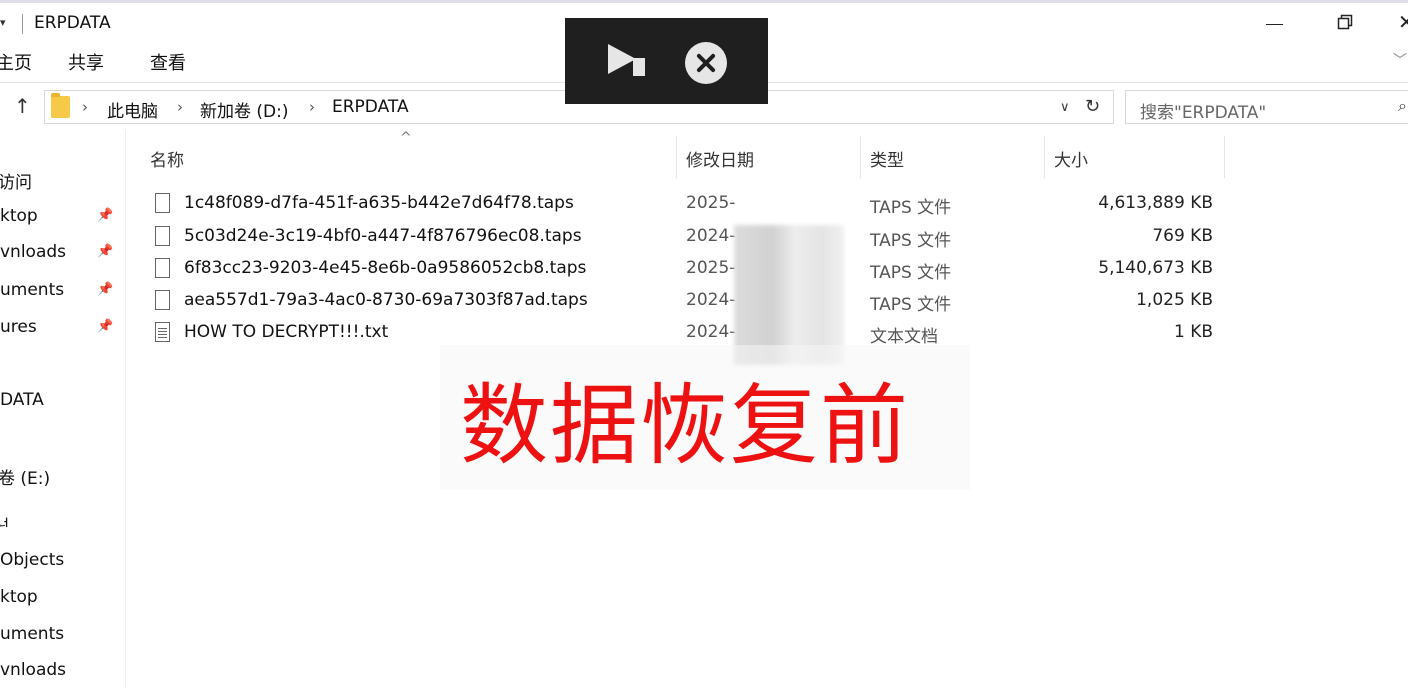  Describe the element at coordinates (22, 400) in the screenshot. I see `nav-item-erpdata: DATA` at that location.